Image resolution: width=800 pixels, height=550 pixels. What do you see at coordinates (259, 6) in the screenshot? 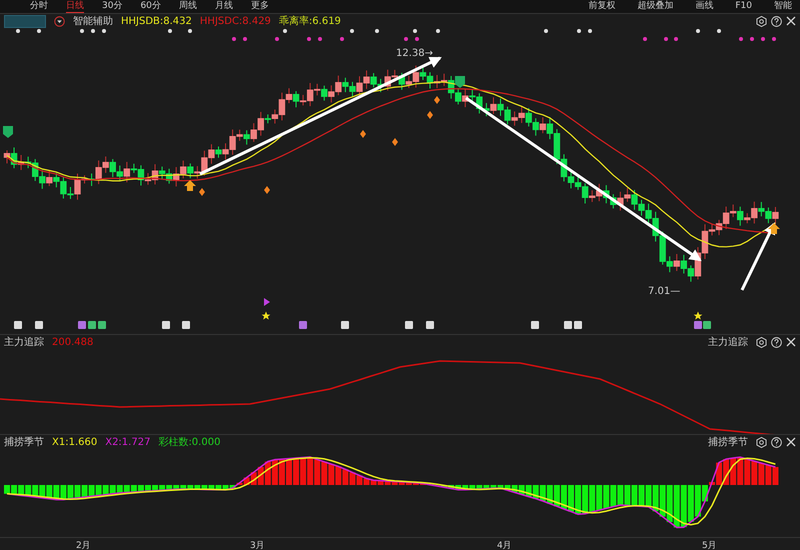
I see `period-tab: 更多` at bounding box center [259, 6].